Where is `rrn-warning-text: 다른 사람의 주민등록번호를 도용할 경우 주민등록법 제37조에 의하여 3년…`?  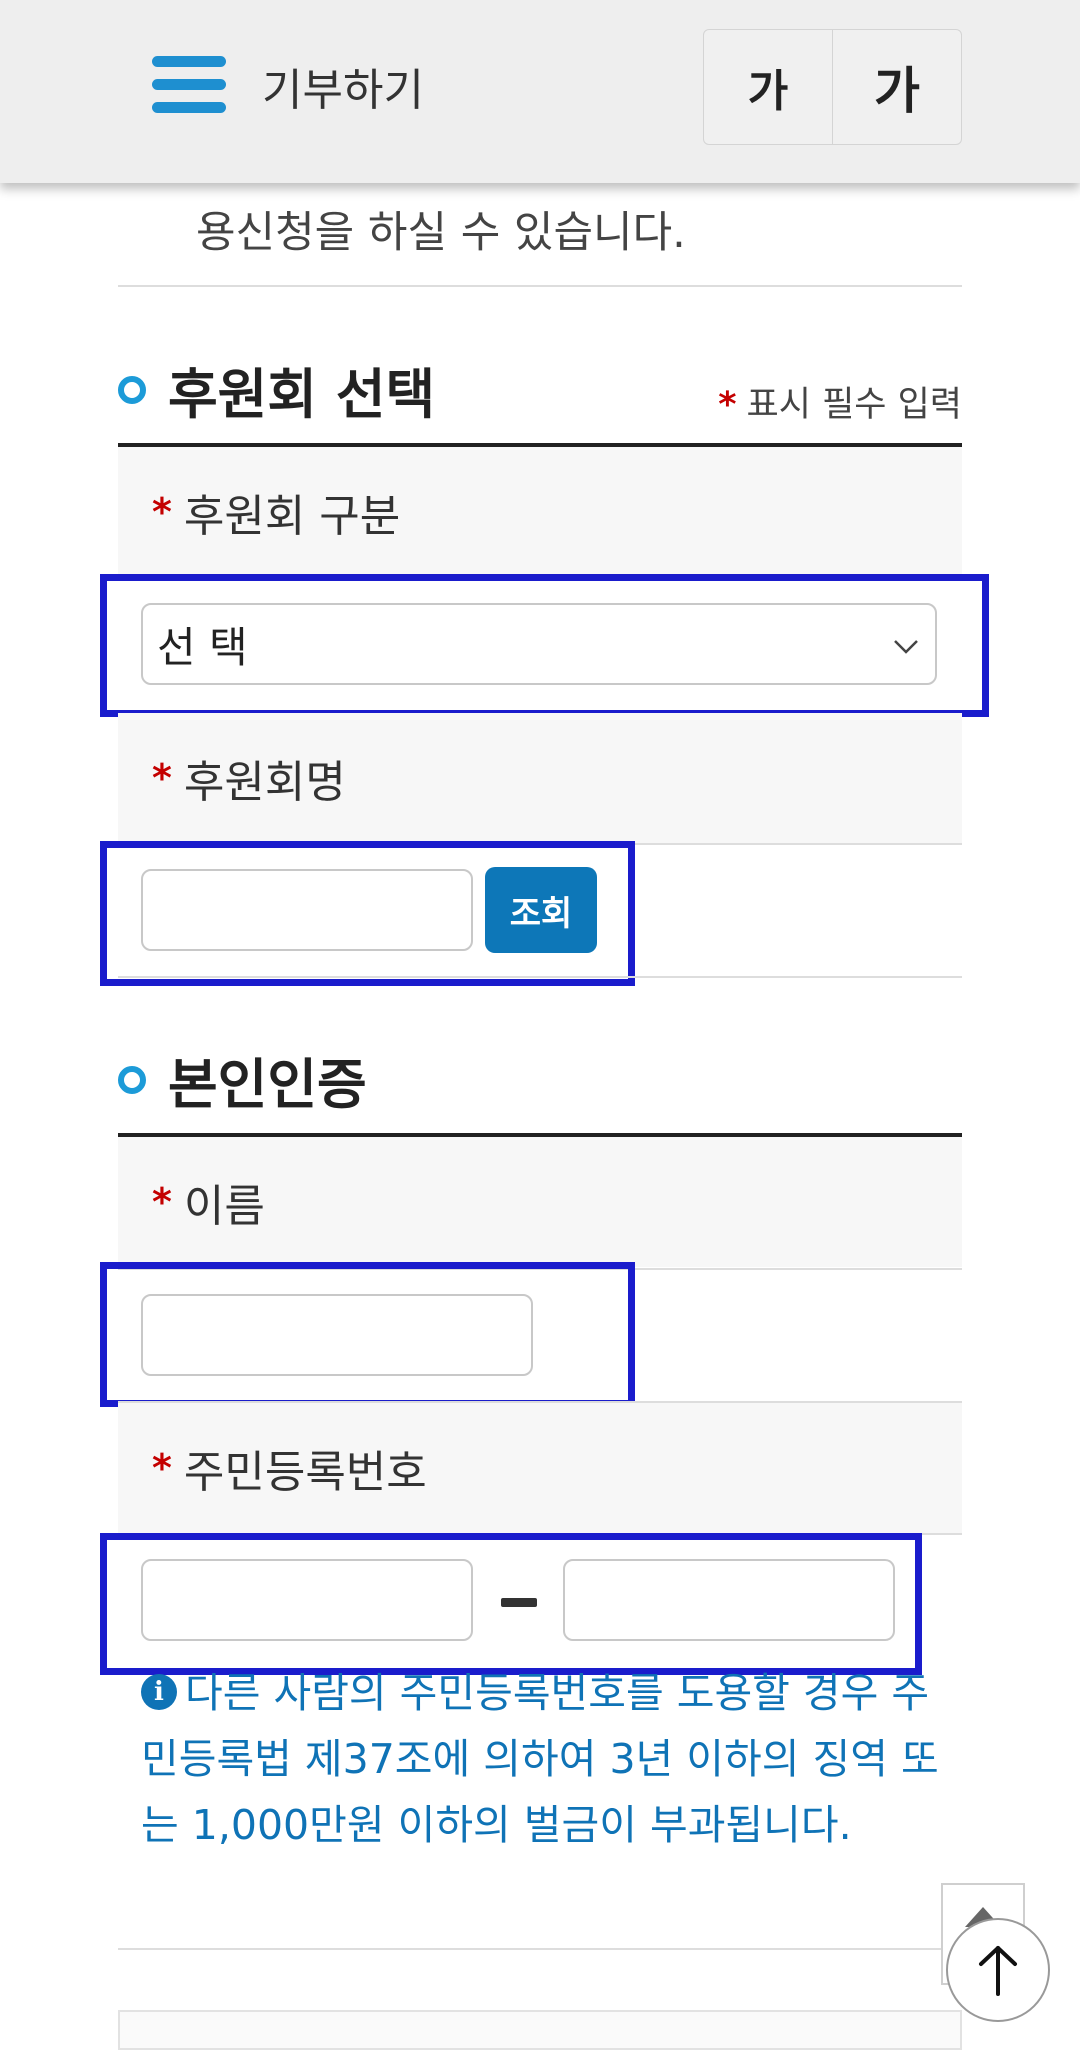
rrn-warning-text: 다른 사람의 주민등록번호를 도용할 경우 주민등록법 제37조에 의하여 3년… is located at coordinates (540, 1759).